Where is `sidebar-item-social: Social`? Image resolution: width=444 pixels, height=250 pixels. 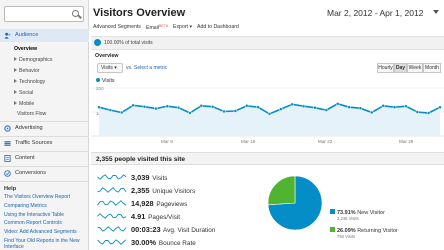
sidebar-item-social: Social is located at coordinates (23, 93).